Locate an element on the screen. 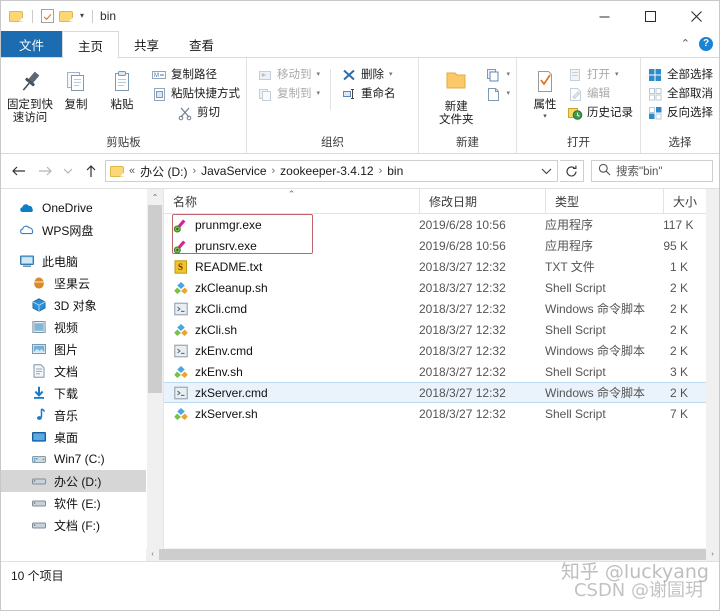 This screenshot has height=611, width=720. sidebar-item-label: 视频 is located at coordinates (66, 327).